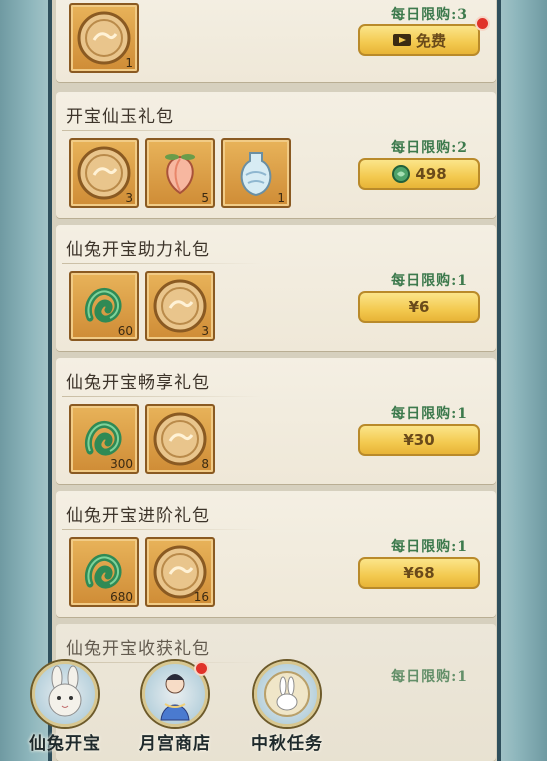 Image resolution: width=547 pixels, height=761 pixels. I want to click on nav-rabbit-treasure: 仙兔开宝, so click(65, 711).